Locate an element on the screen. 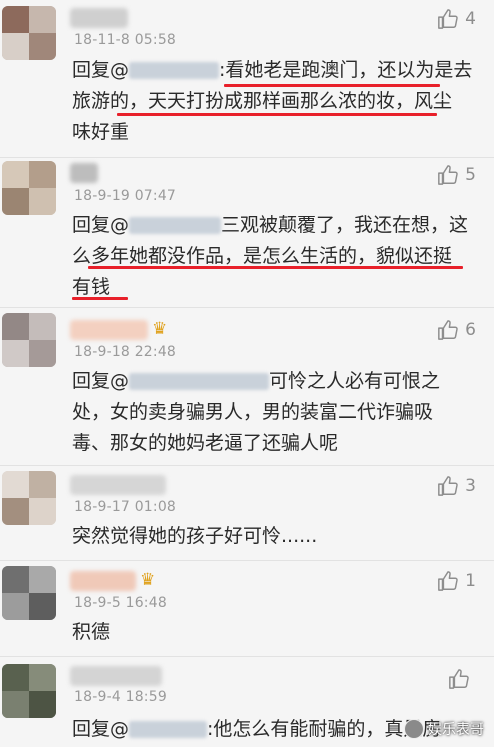 This screenshot has width=494, height=747. comment-date: 18-9-18 22:48 is located at coordinates (125, 352).